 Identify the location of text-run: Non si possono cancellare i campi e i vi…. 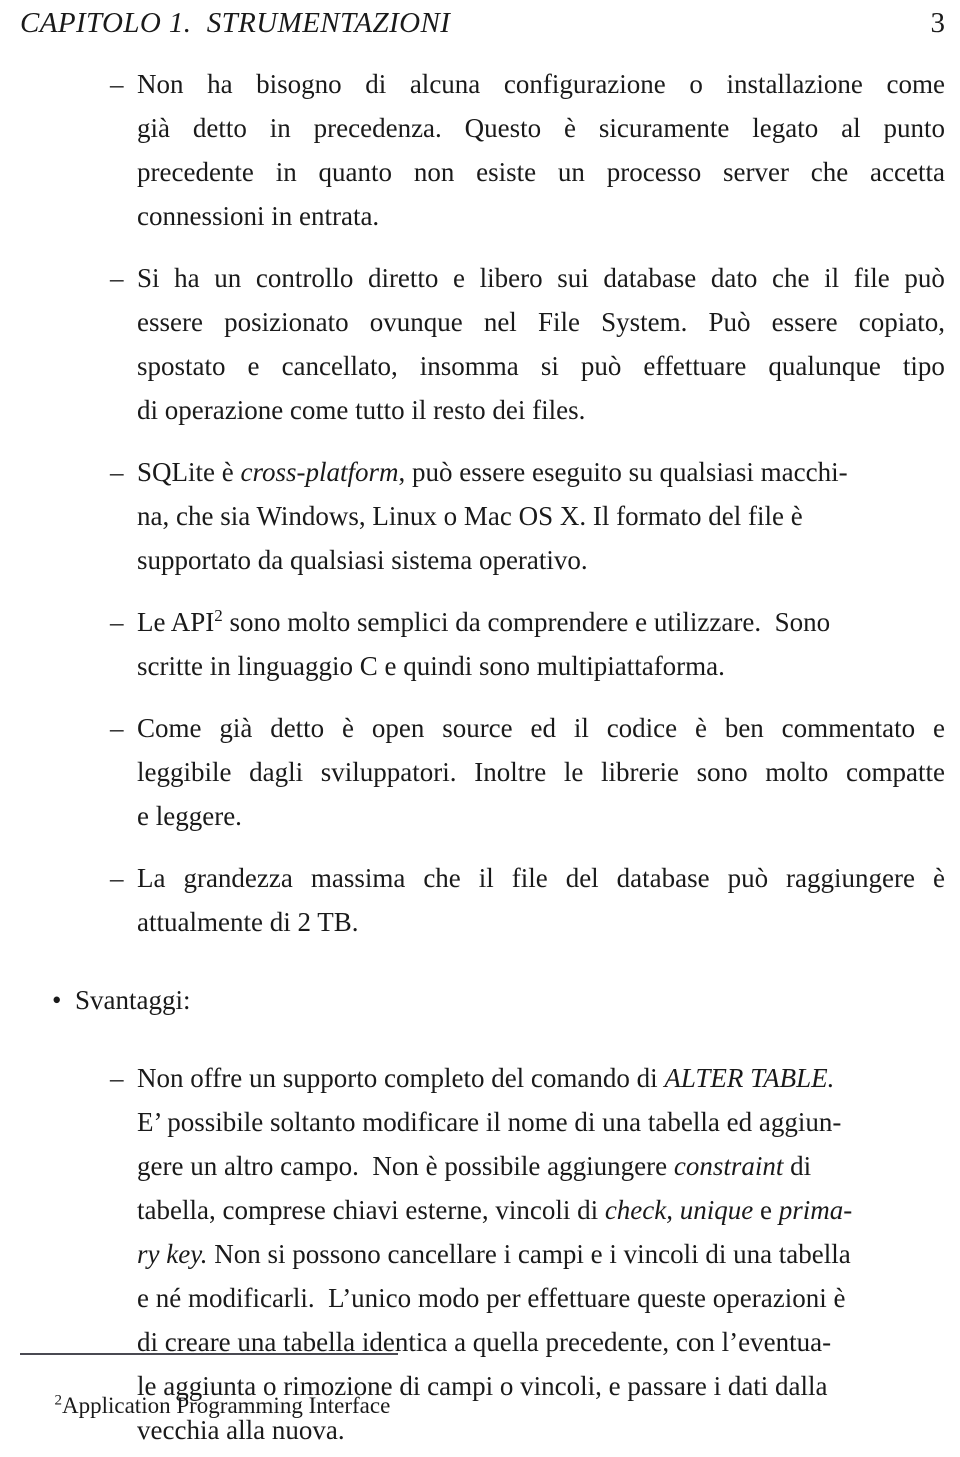
(529, 1254).